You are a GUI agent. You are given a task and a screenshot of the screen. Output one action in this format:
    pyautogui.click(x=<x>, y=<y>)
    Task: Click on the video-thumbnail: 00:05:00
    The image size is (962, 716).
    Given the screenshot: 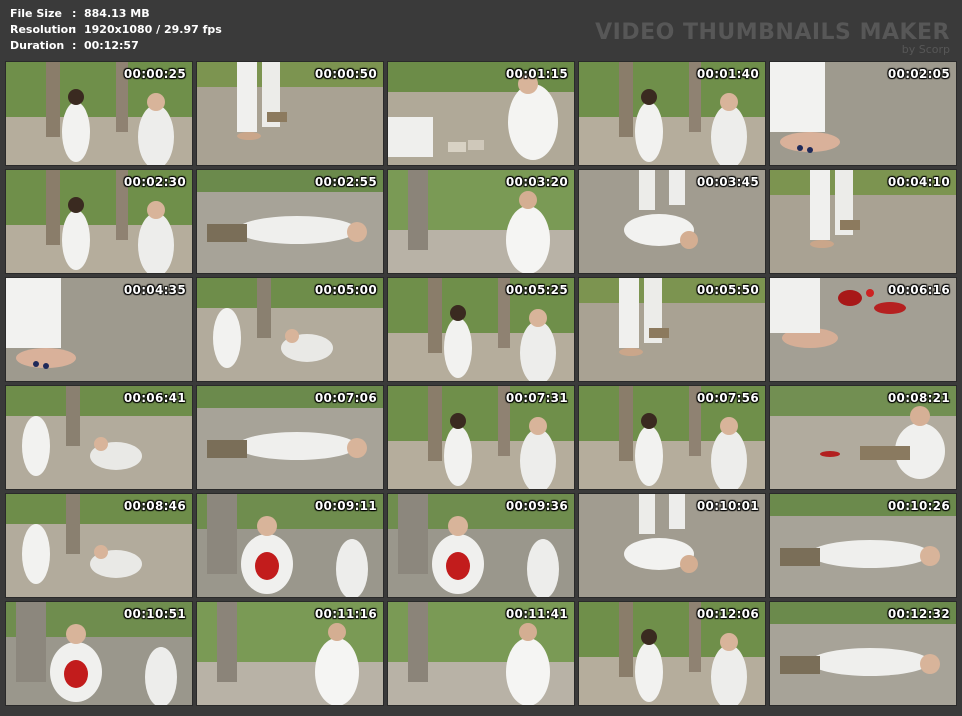 What is the action you would take?
    pyautogui.click(x=290, y=329)
    